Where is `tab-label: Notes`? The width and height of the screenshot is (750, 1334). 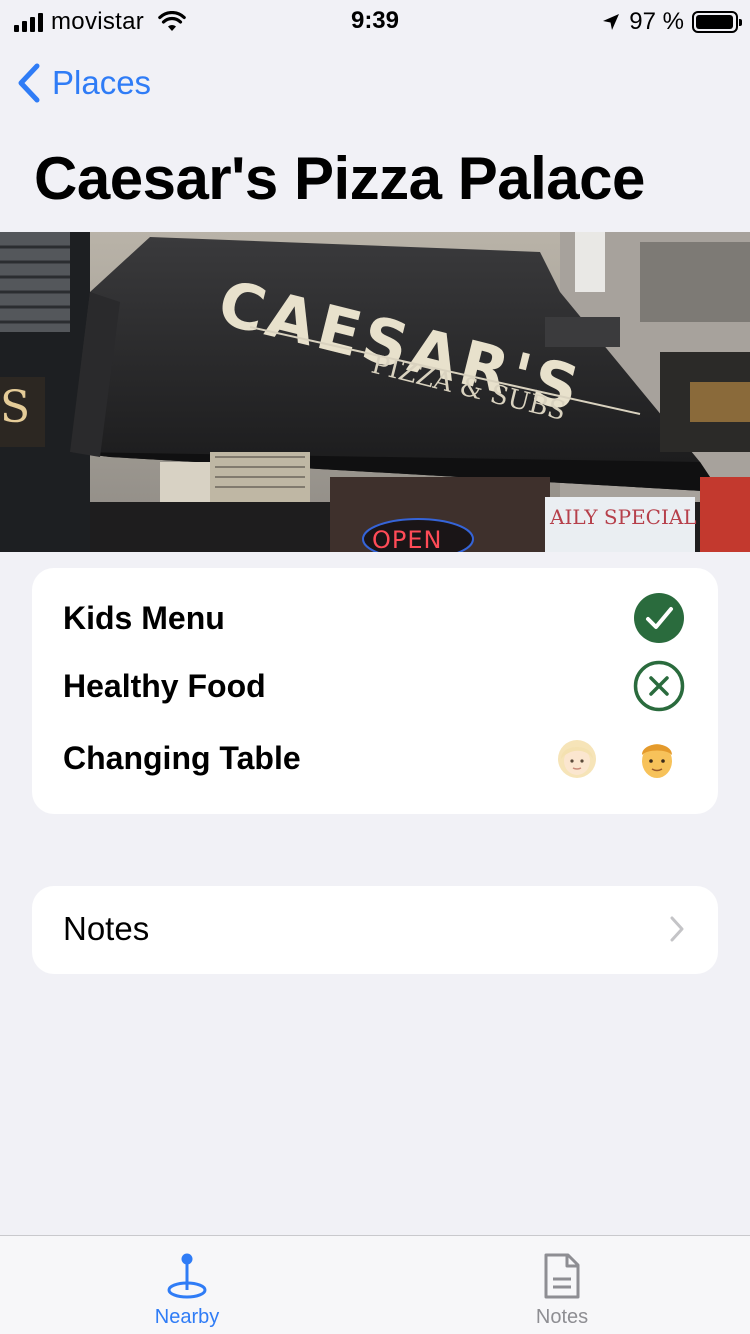
tab-label: Notes is located at coordinates (562, 1317).